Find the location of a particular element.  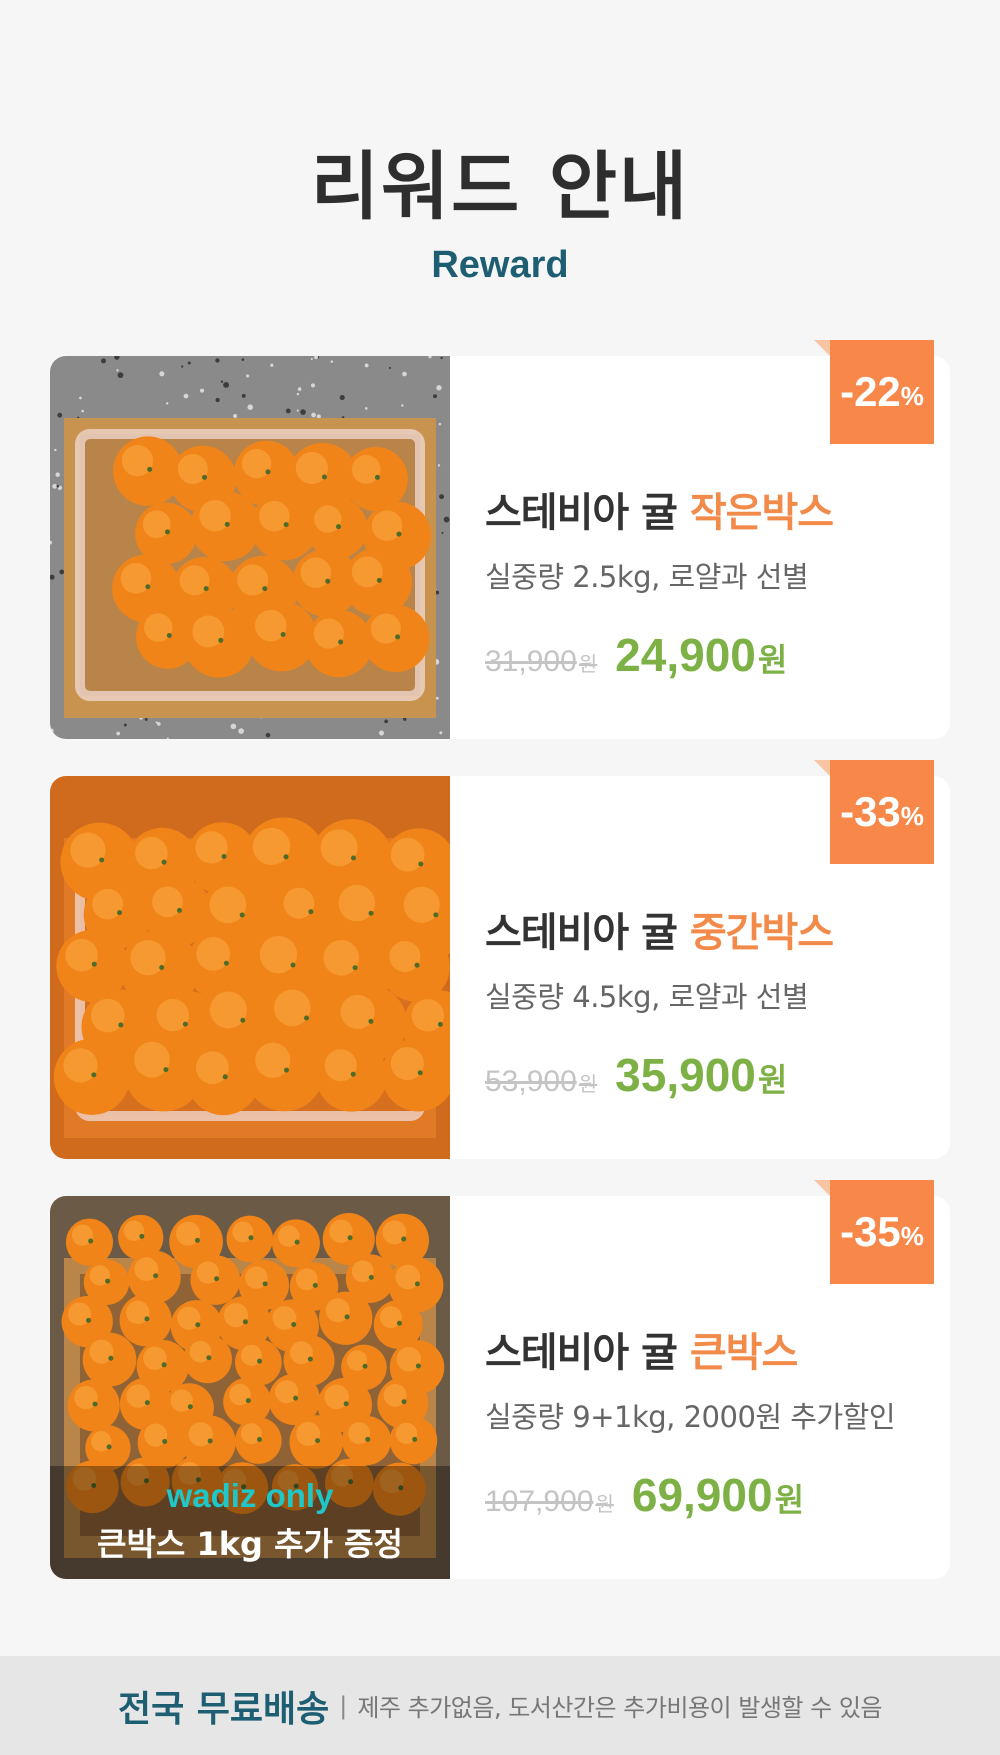

reward-name: 스테비아 귤 작은박스 is located at coordinates (715, 509).